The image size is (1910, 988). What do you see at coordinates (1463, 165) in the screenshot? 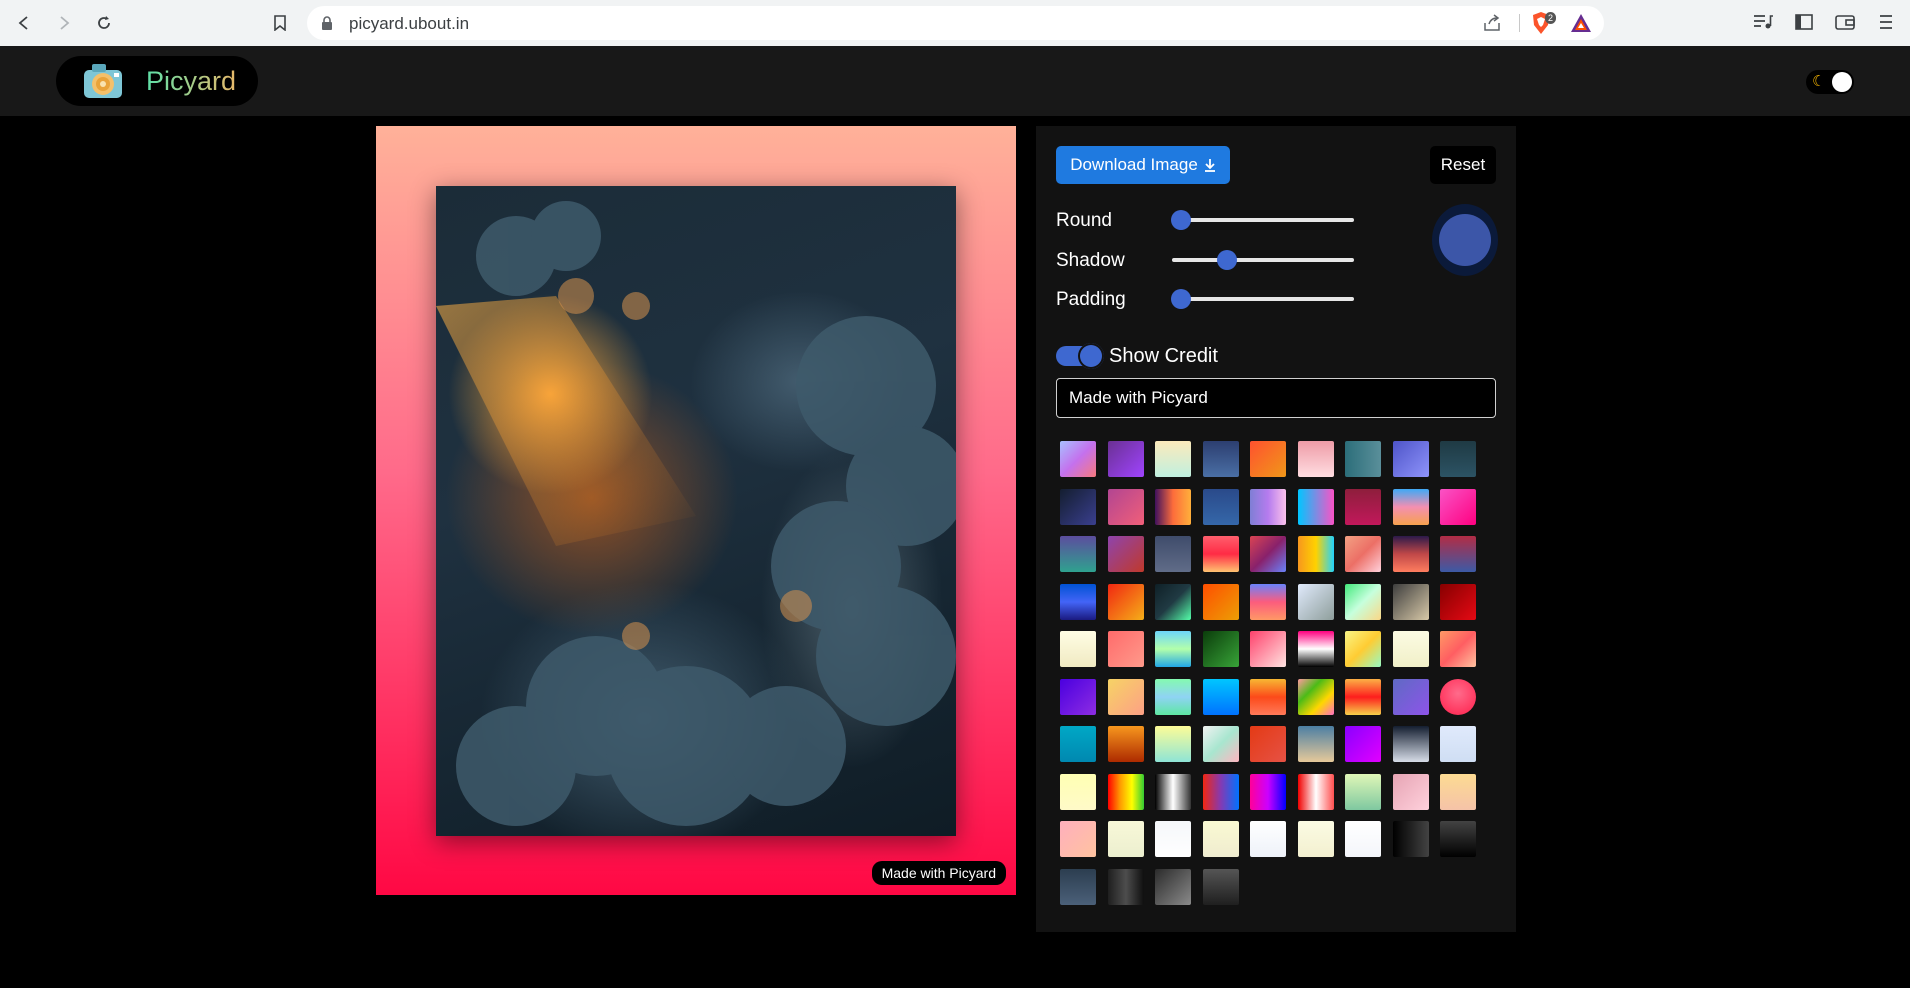
I see `reset-button: Reset` at bounding box center [1463, 165].